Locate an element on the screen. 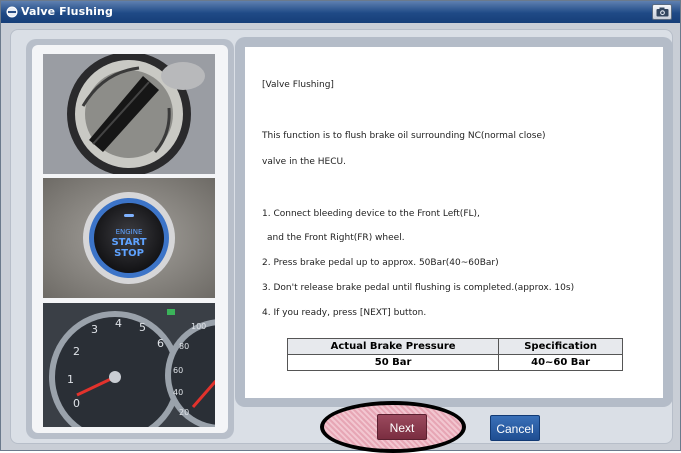 This screenshot has width=681, height=453. start-label: START is located at coordinates (128, 242).